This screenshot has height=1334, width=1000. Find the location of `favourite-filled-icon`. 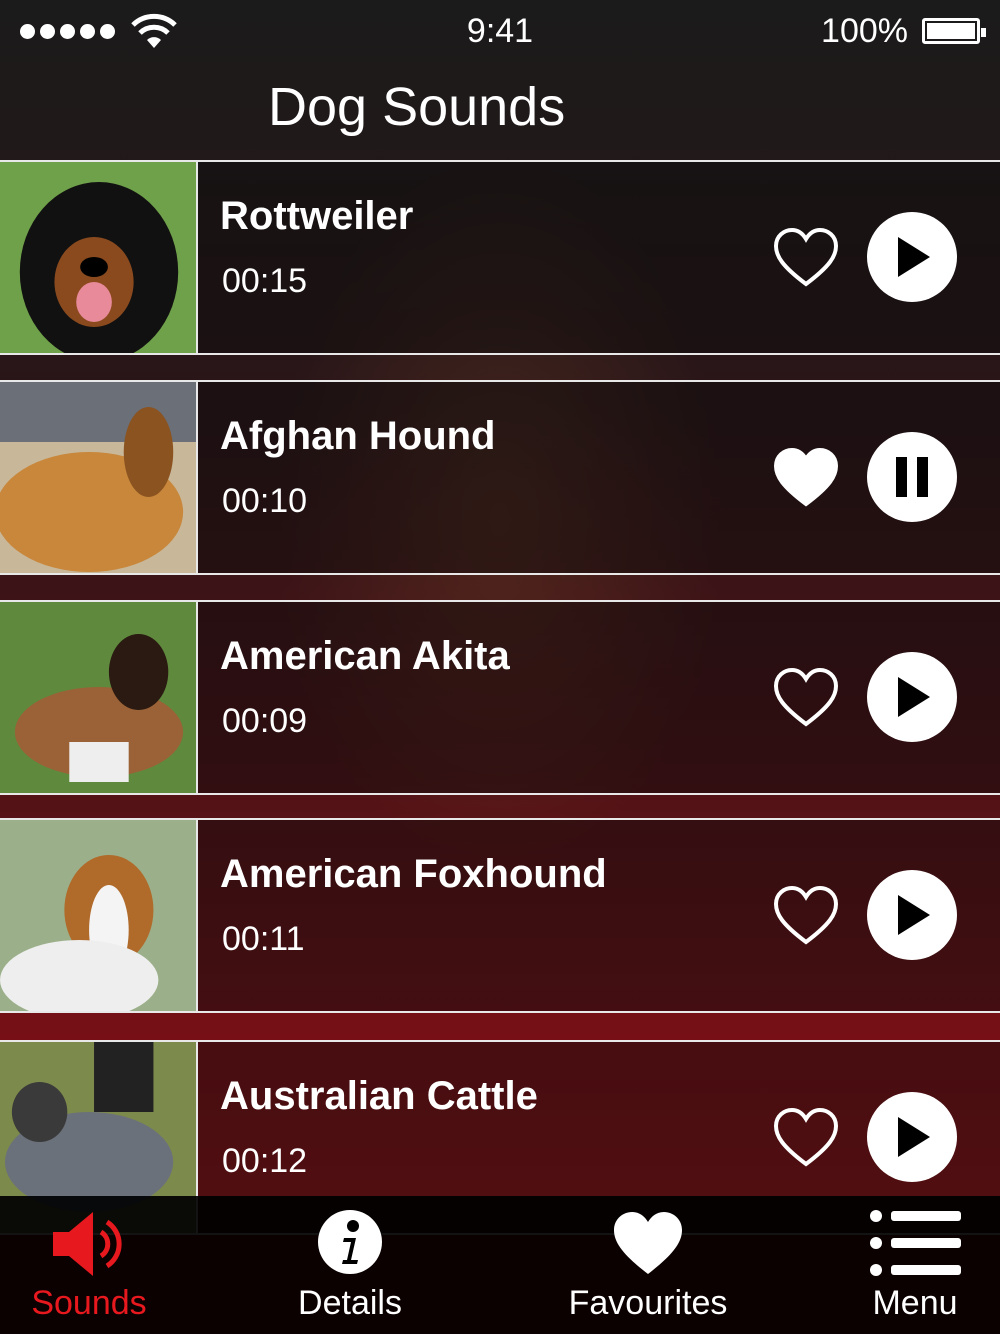

favourite-filled-icon is located at coordinates (806, 477).